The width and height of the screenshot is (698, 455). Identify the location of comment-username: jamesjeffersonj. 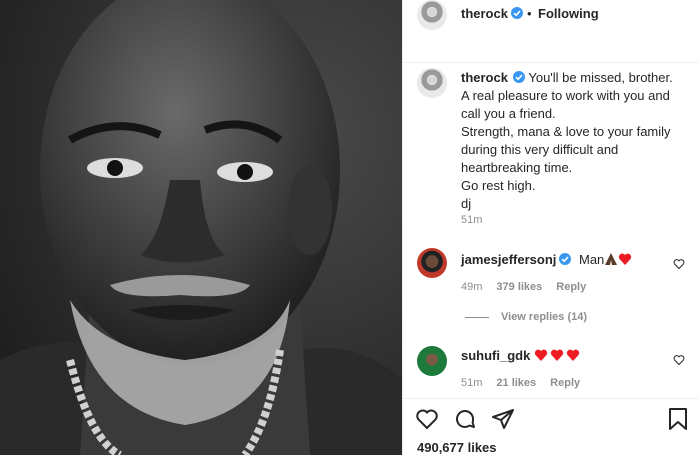
(508, 259).